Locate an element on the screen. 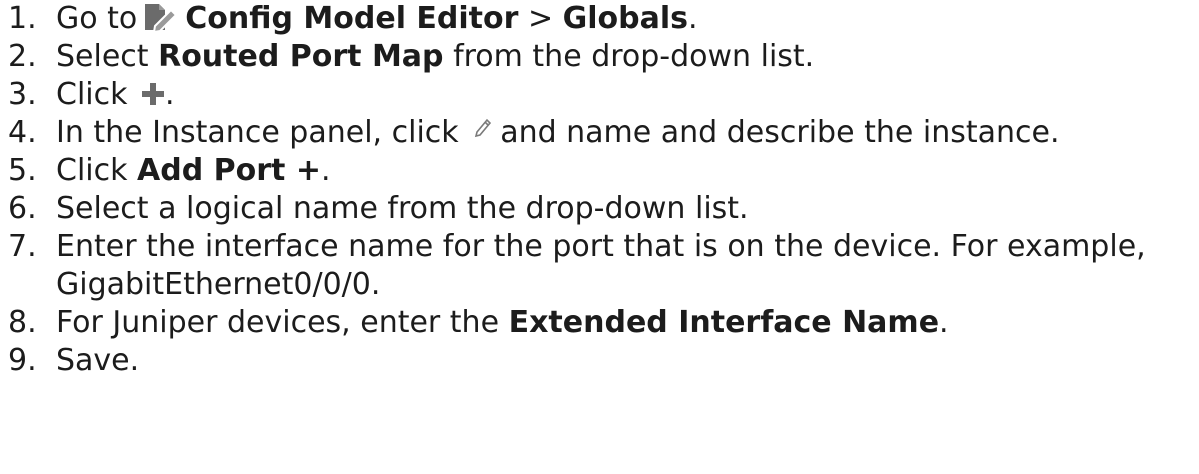 This screenshot has width=1199, height=474. menu-config-model-editor: Config Model Editor is located at coordinates (352, 18).